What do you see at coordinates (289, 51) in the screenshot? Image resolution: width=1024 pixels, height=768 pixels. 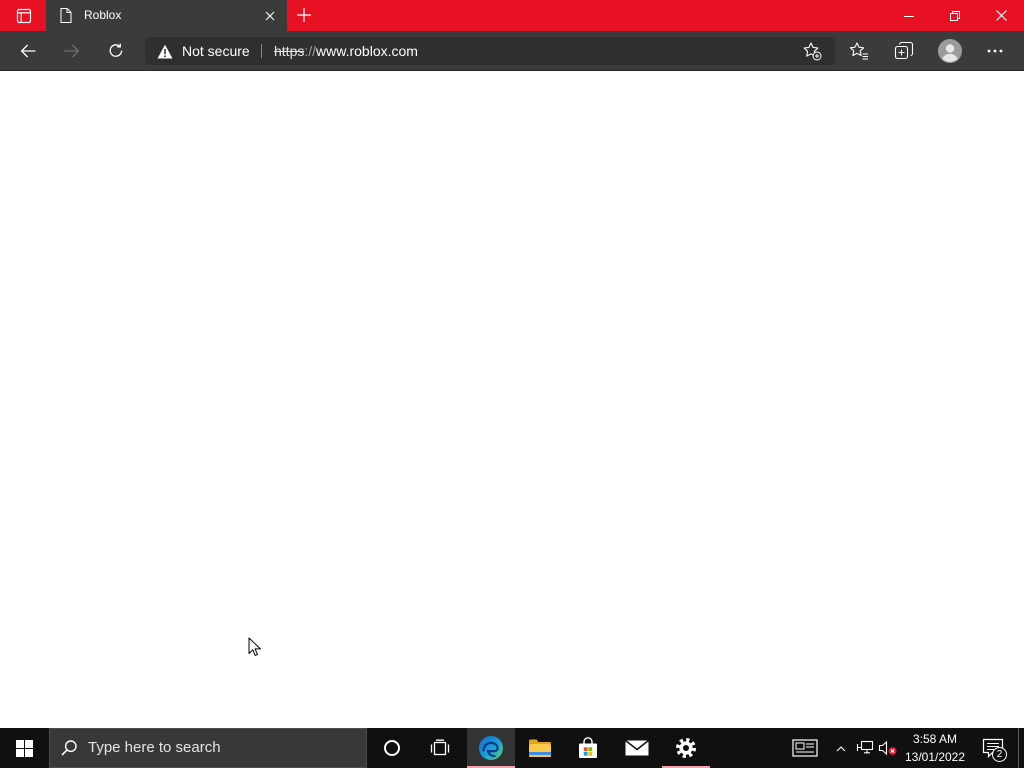 I see `url-scheme: https` at bounding box center [289, 51].